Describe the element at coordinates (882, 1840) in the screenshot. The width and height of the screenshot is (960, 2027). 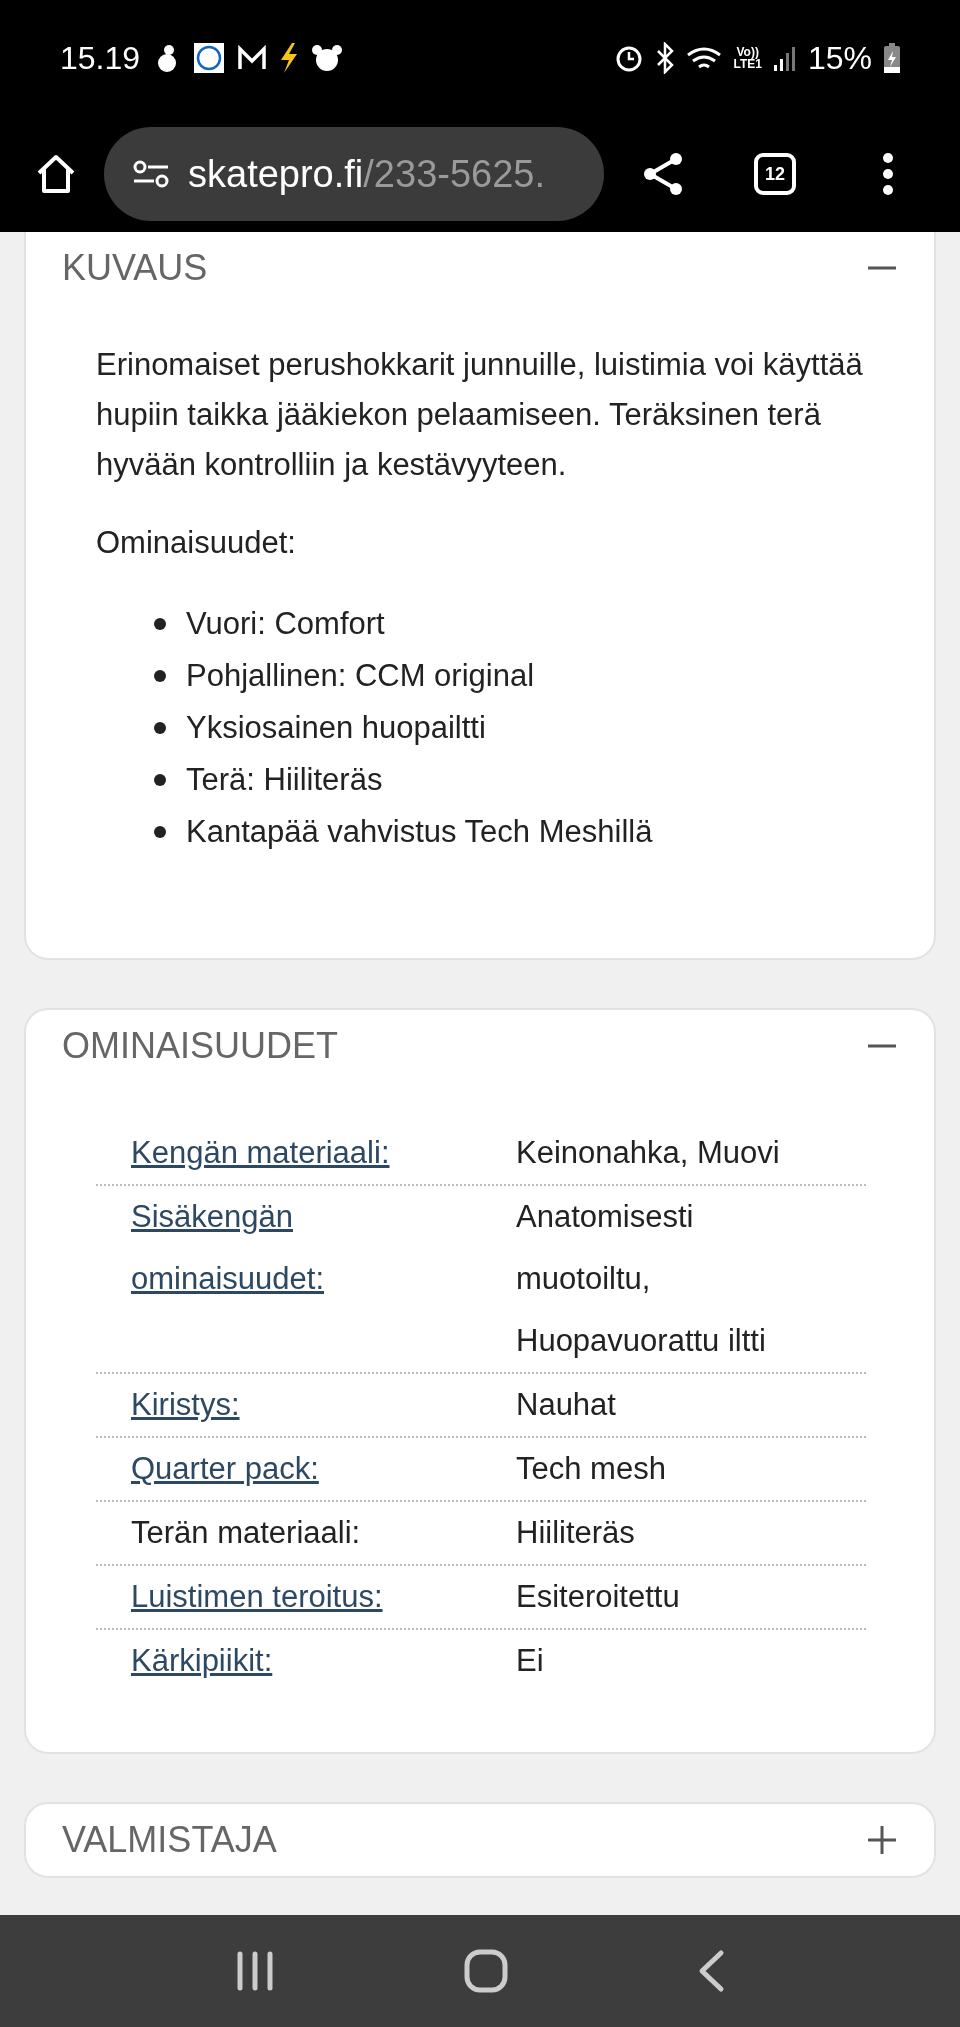
I see `expand-icon` at that location.